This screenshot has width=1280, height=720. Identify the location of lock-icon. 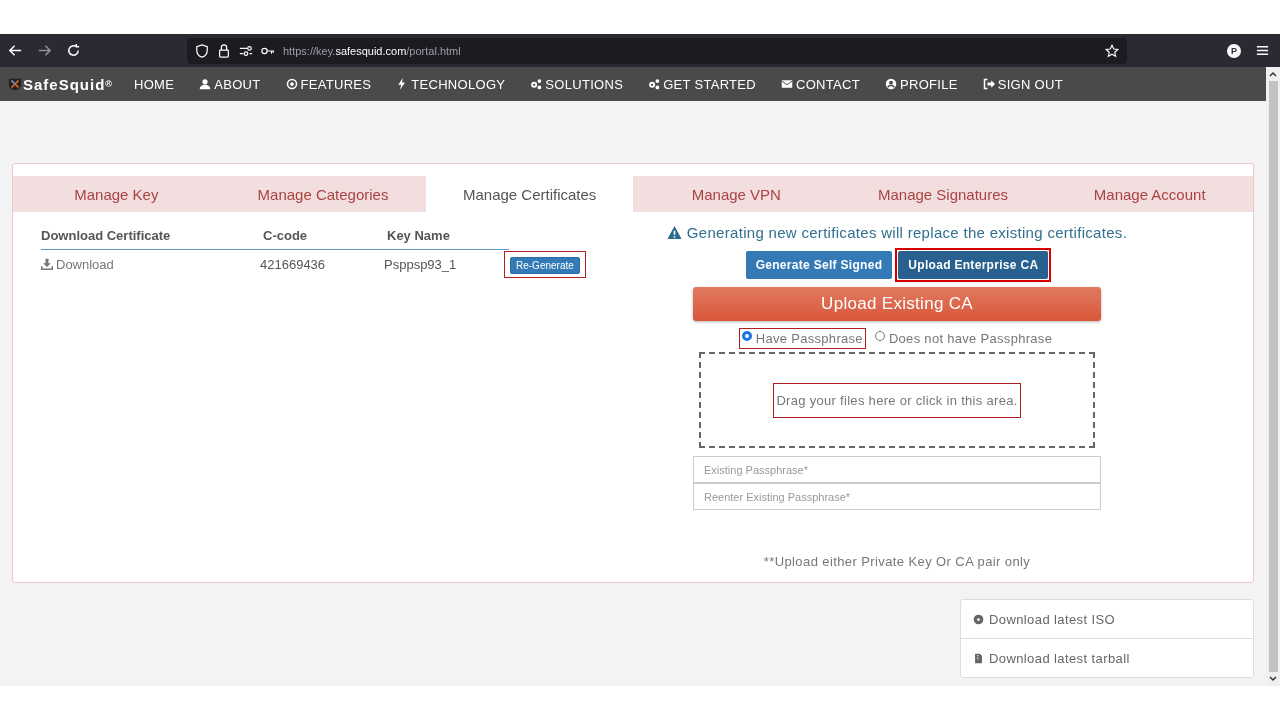
(224, 50).